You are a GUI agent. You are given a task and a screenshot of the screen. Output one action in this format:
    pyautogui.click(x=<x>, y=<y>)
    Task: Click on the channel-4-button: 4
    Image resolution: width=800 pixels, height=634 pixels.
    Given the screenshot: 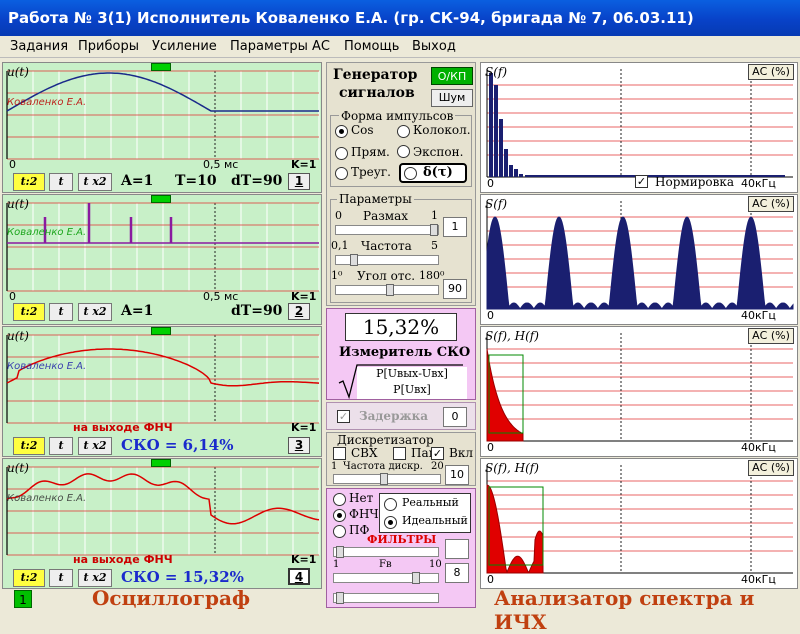 What is the action you would take?
    pyautogui.click(x=299, y=576)
    